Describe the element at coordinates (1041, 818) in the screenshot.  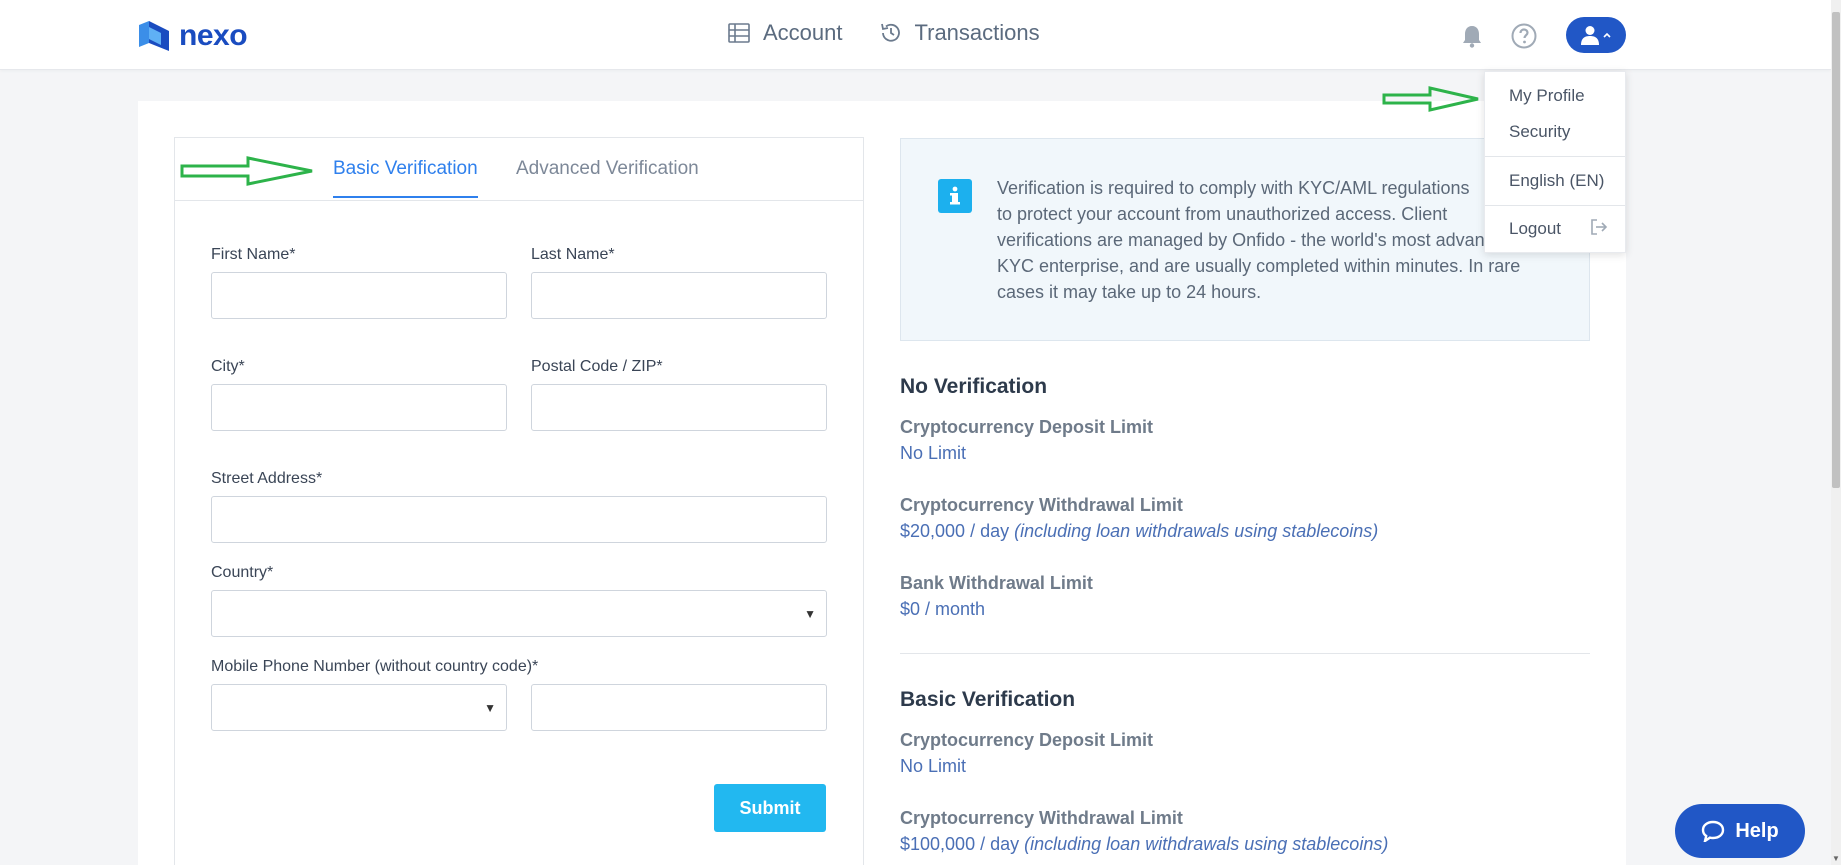
I see `basic-verification-withdrawal-label: Cryptocurrency Withdrawal Limit` at that location.